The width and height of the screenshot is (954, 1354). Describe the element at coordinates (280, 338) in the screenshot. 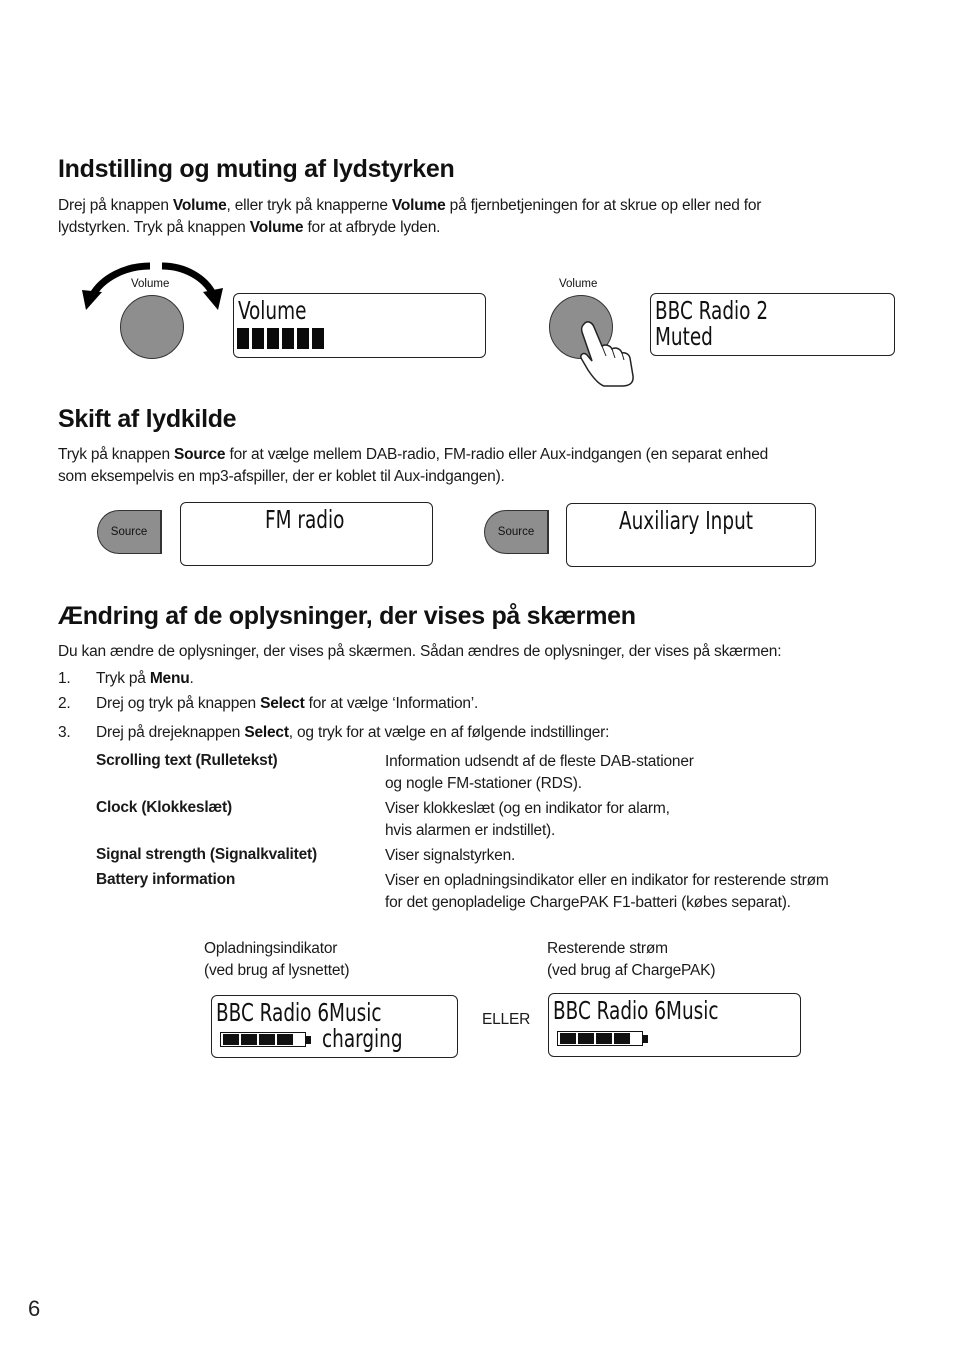

I see `volume-level-bar` at that location.